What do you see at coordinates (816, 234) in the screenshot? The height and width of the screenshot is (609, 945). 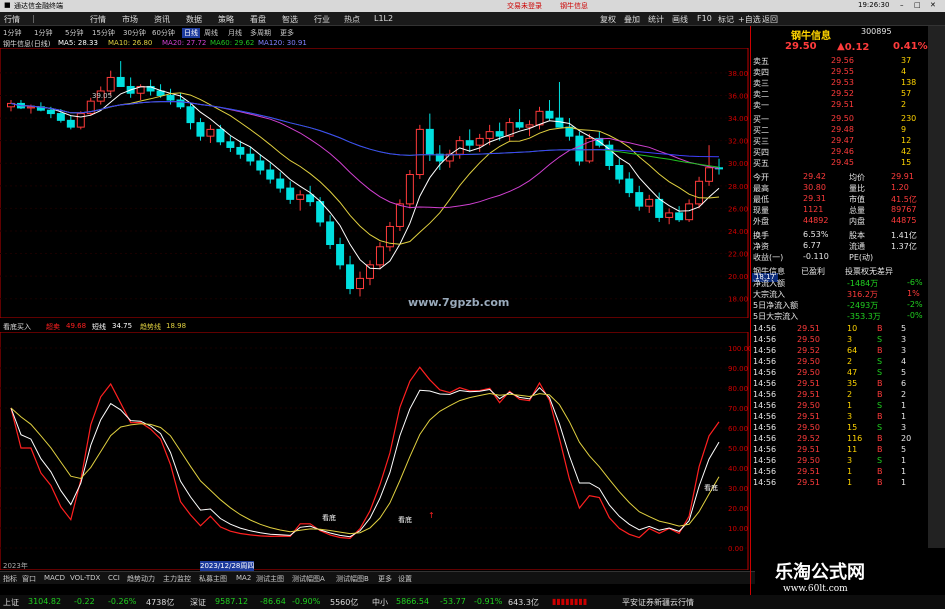 I see `stat-row-cell: 6.53%` at bounding box center [816, 234].